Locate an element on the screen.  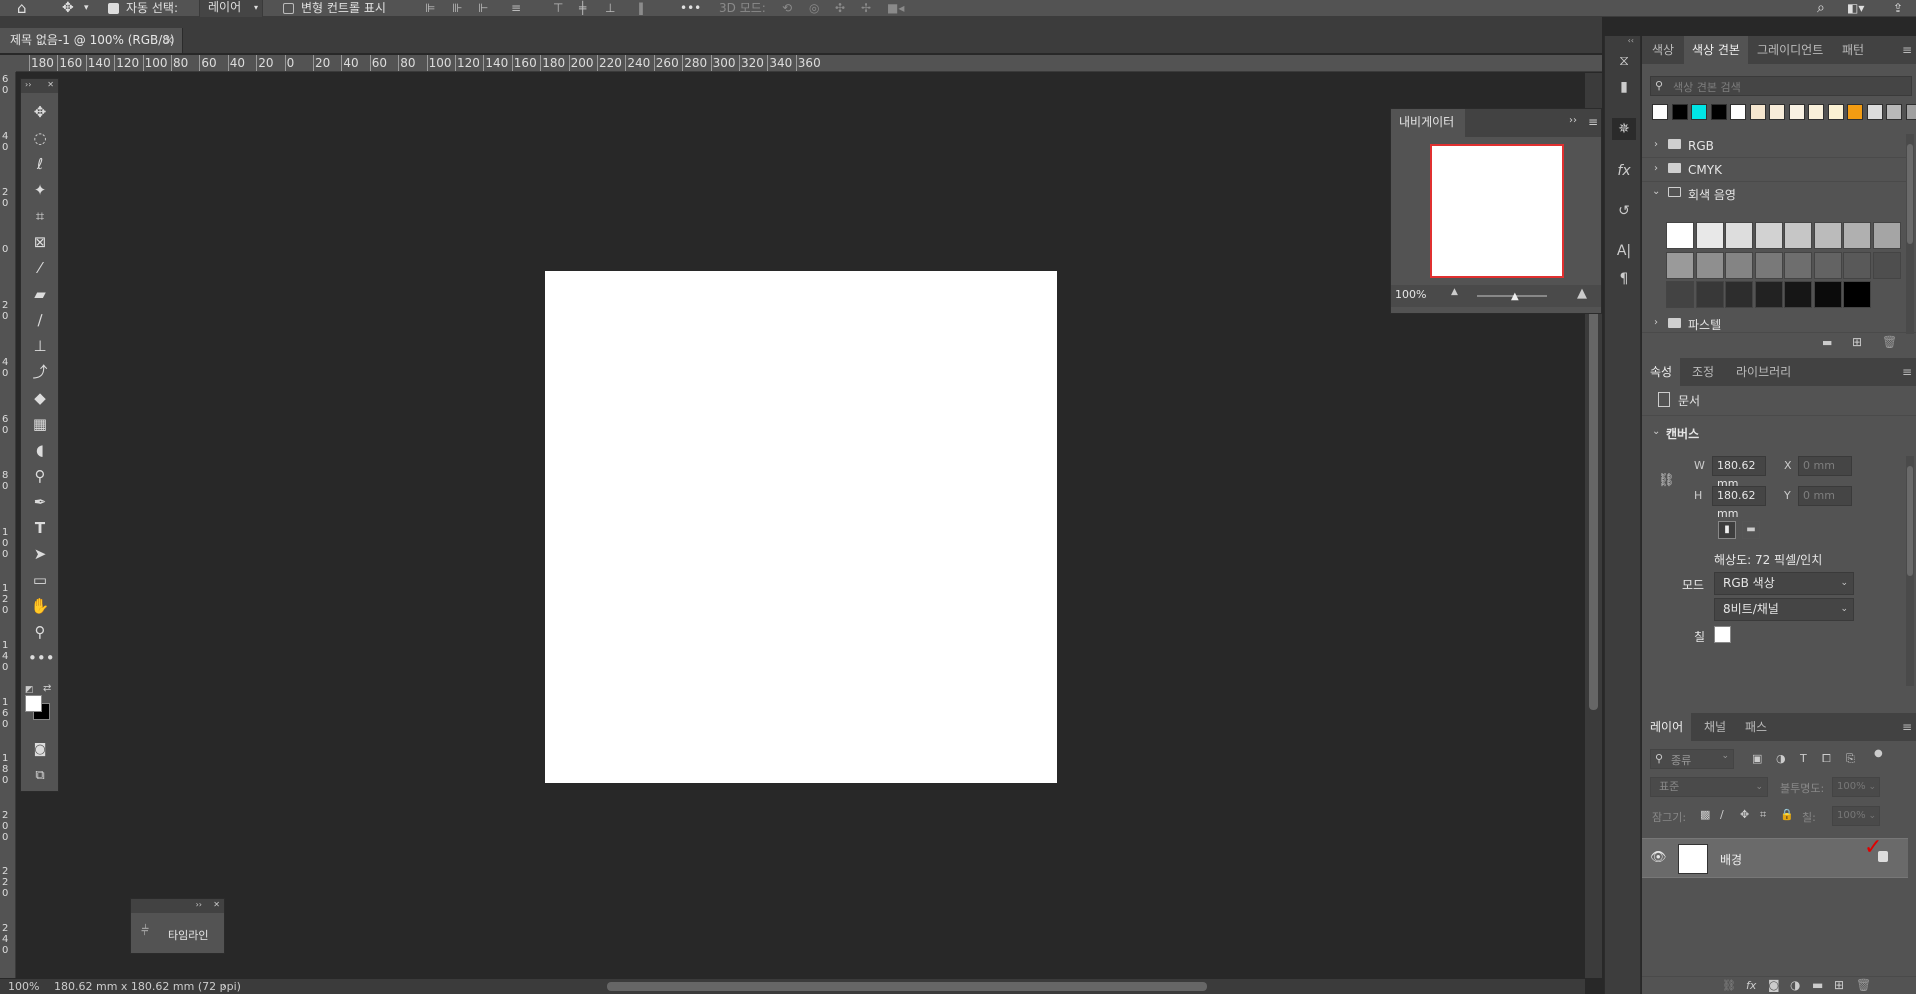
vertical-scroll-thumb is located at coordinates (1593, 505).